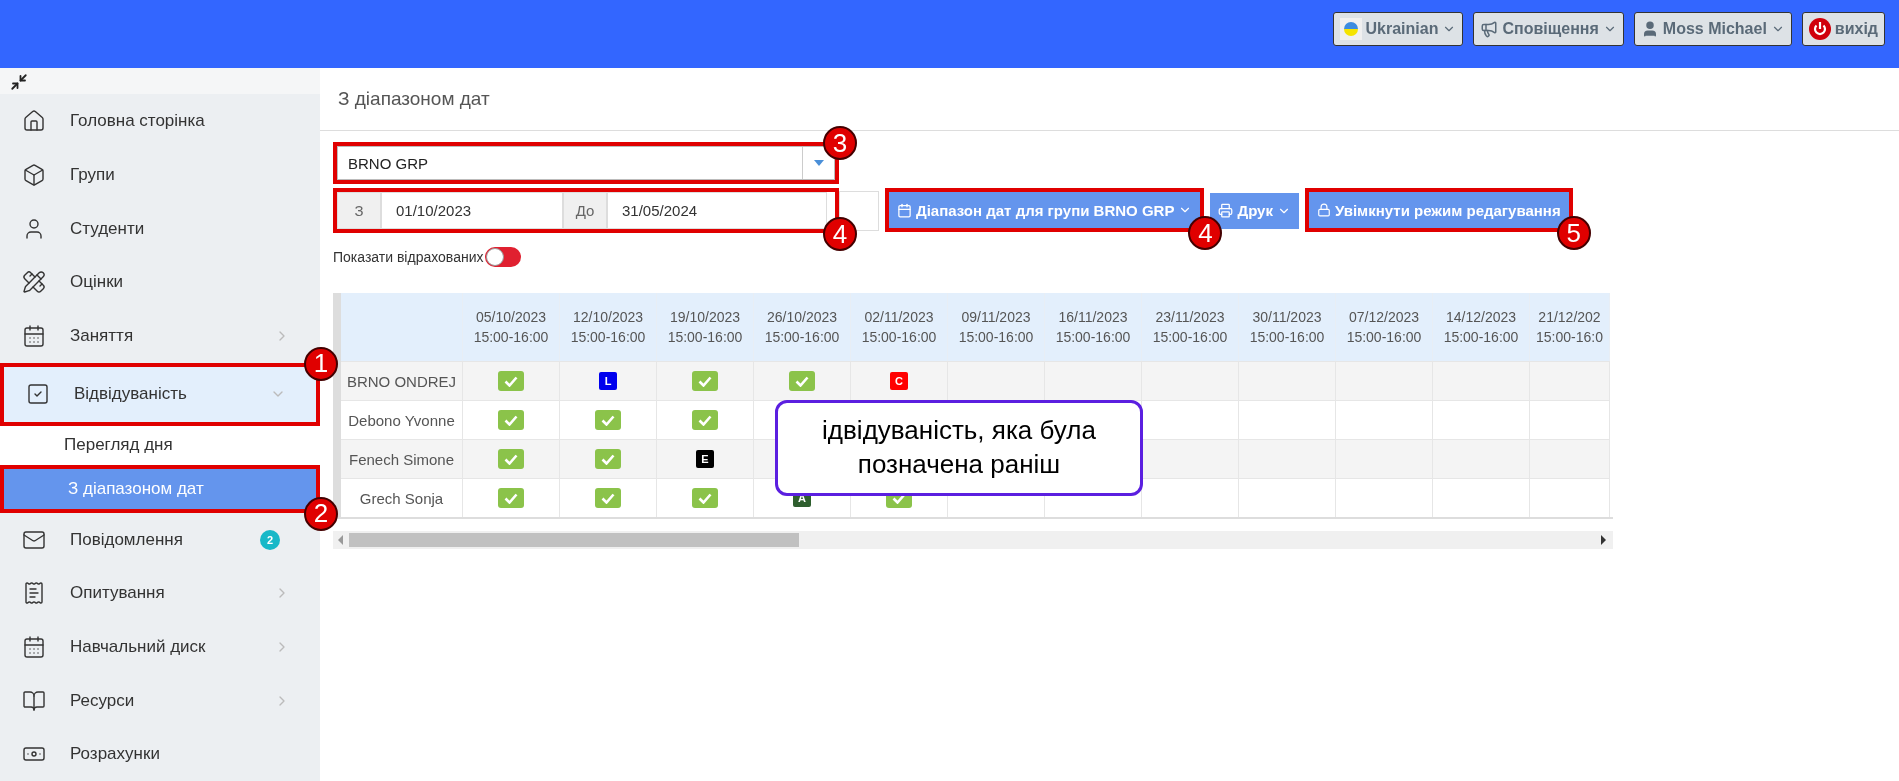  Describe the element at coordinates (402, 419) in the screenshot. I see `student-name: Debono Yvonne` at that location.